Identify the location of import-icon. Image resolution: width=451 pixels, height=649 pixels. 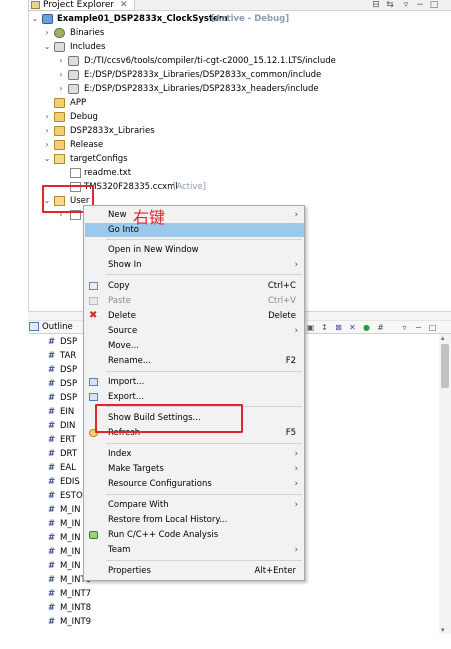
(93, 382).